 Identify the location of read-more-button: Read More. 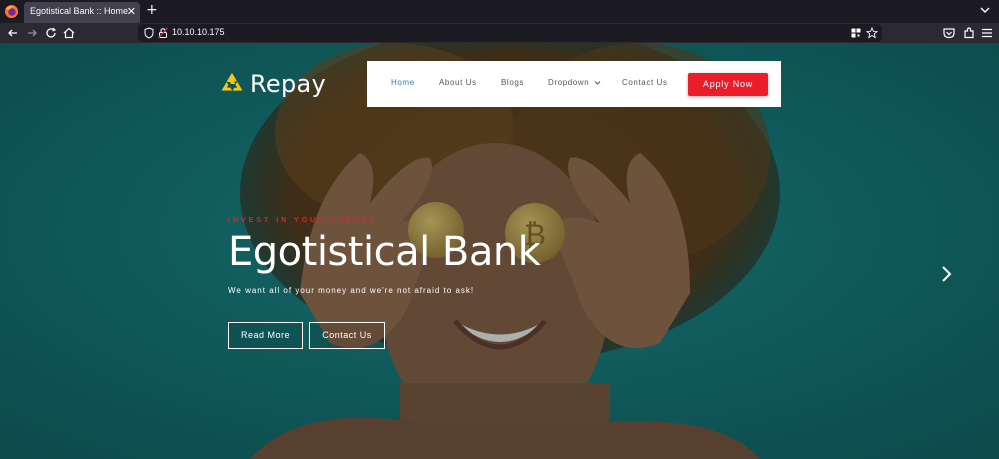
(265, 335).